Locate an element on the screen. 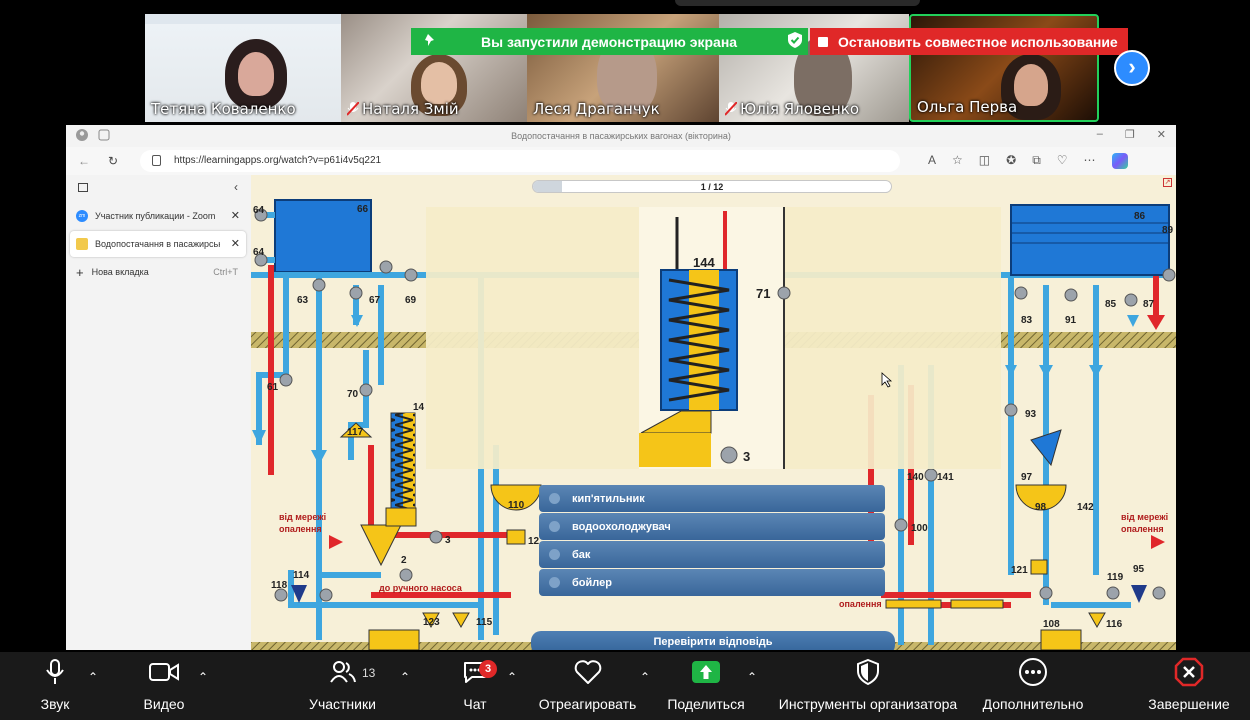  participants-button: 13 Участники ⌃ is located at coordinates (342, 686).